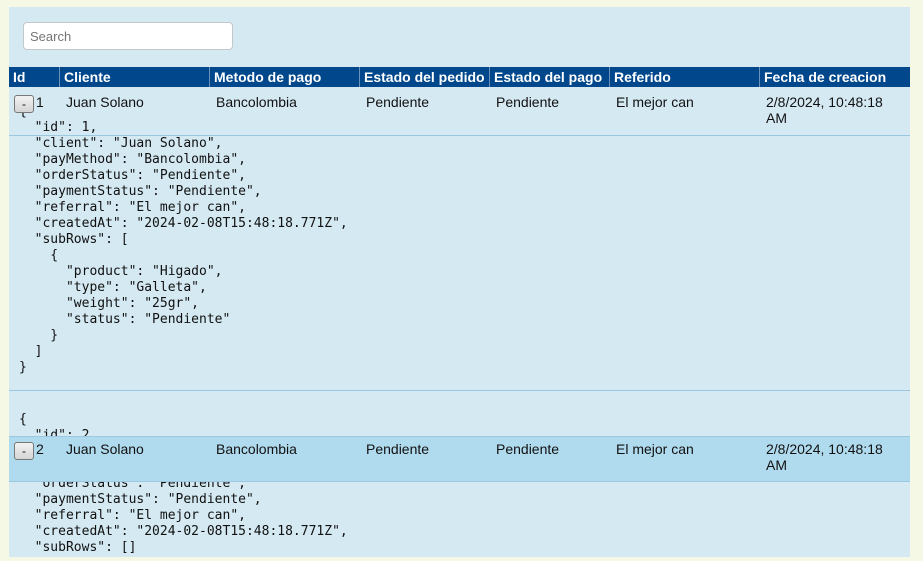 This screenshot has width=923, height=561. I want to click on column-header-estado-del-pedido: Estado del pedido, so click(424, 77).